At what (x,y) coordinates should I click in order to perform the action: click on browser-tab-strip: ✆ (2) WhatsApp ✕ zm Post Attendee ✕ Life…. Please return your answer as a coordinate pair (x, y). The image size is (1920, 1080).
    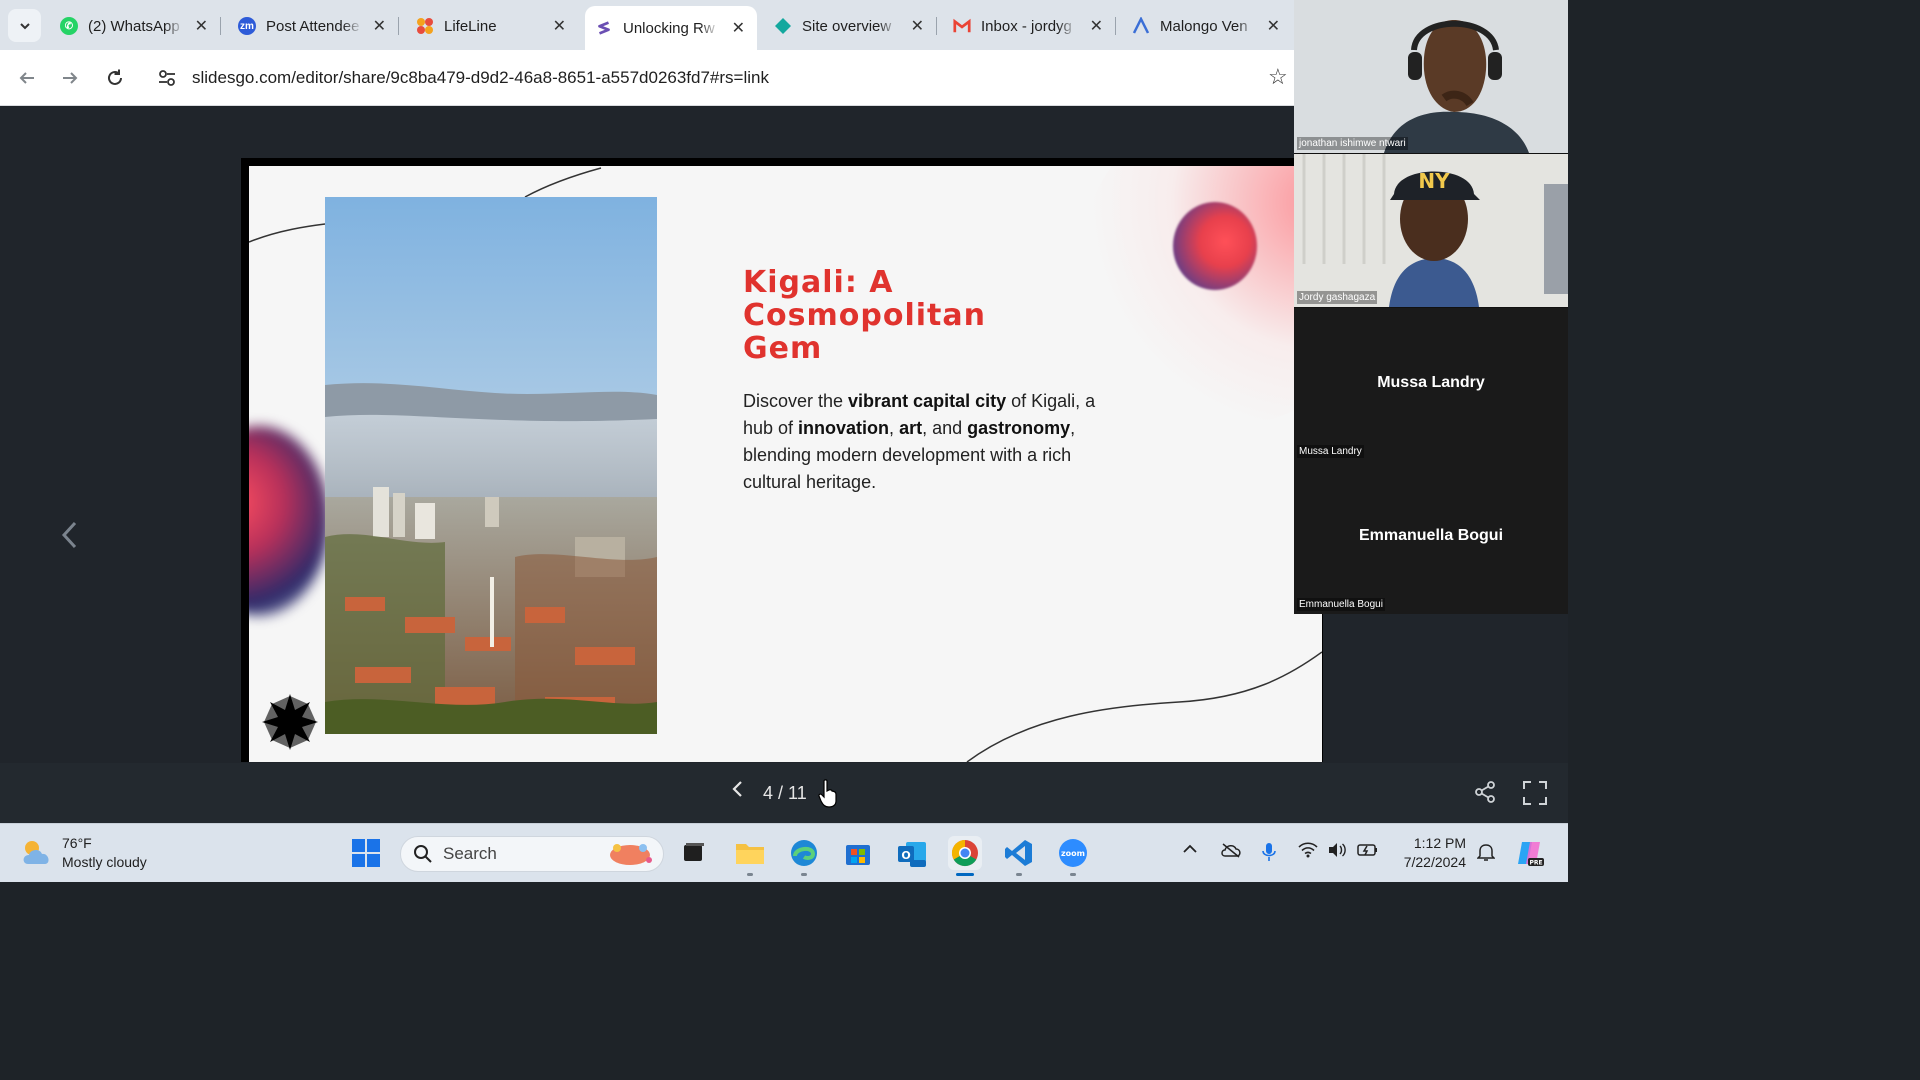
    Looking at the image, I should click on (647, 25).